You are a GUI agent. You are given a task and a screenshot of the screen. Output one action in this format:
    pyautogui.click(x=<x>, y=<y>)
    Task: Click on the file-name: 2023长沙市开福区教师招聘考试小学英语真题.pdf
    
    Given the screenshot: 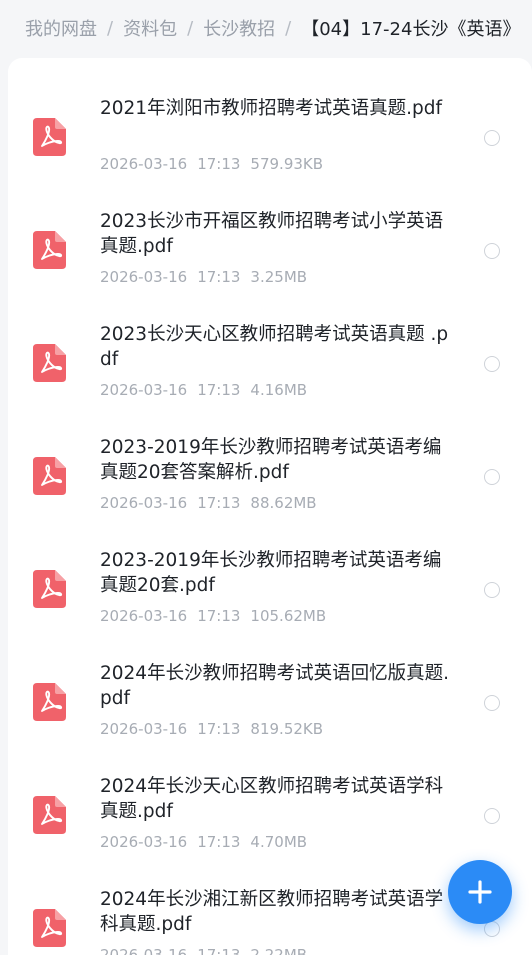 What is the action you would take?
    pyautogui.click(x=272, y=234)
    